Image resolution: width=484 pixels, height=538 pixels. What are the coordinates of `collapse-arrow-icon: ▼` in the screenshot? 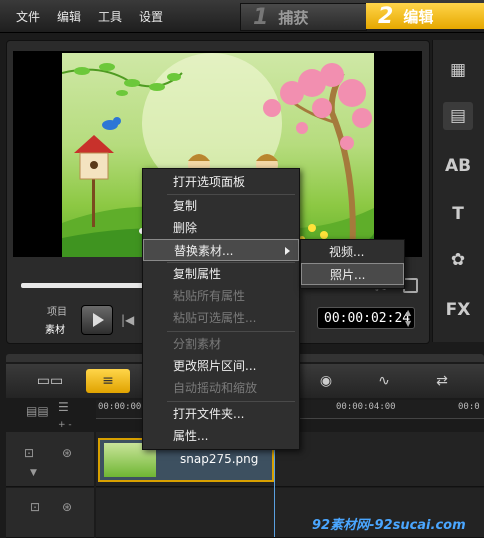 It's located at (33, 473).